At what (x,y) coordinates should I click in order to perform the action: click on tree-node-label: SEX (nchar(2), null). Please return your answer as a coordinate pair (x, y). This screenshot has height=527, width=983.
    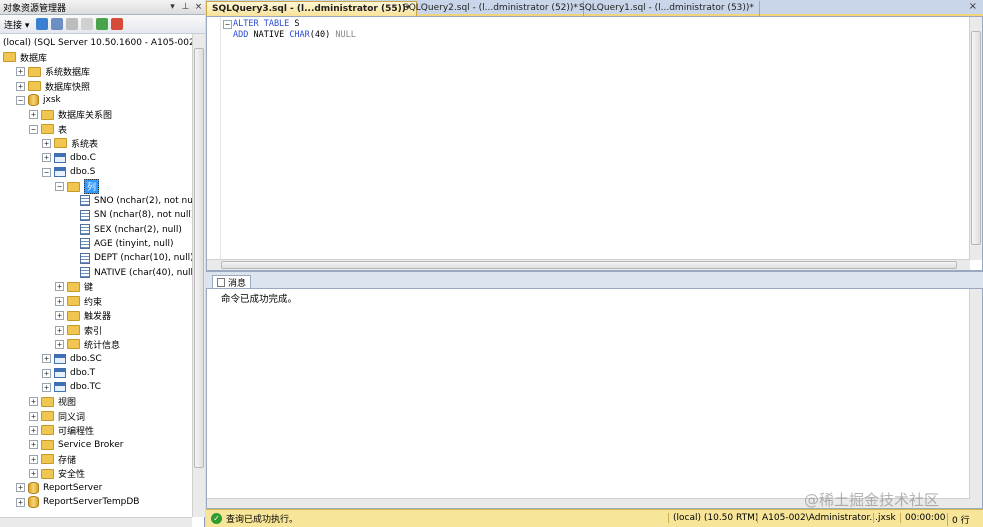
    Looking at the image, I should click on (138, 229).